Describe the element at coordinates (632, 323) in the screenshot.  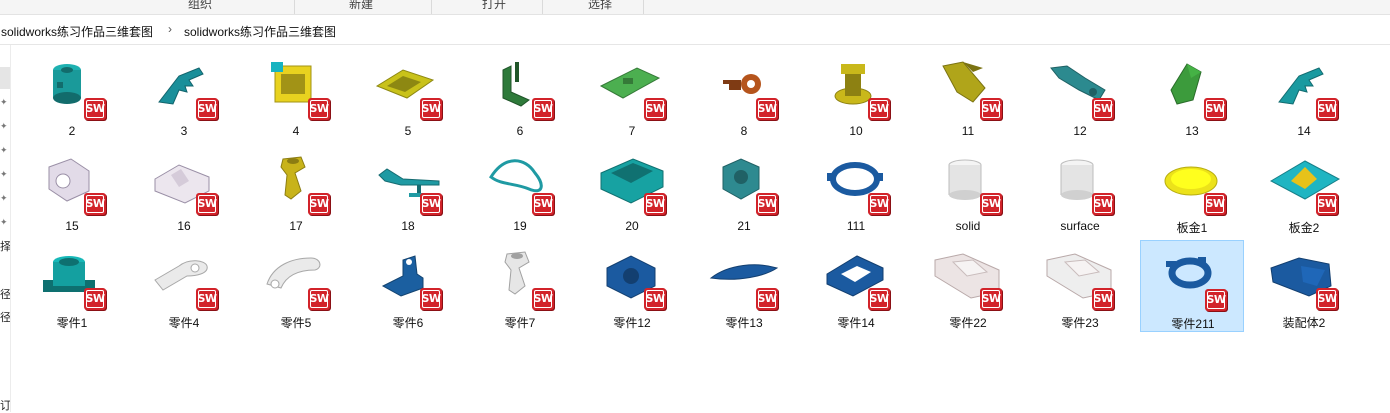
I see `file-name: 零件12` at that location.